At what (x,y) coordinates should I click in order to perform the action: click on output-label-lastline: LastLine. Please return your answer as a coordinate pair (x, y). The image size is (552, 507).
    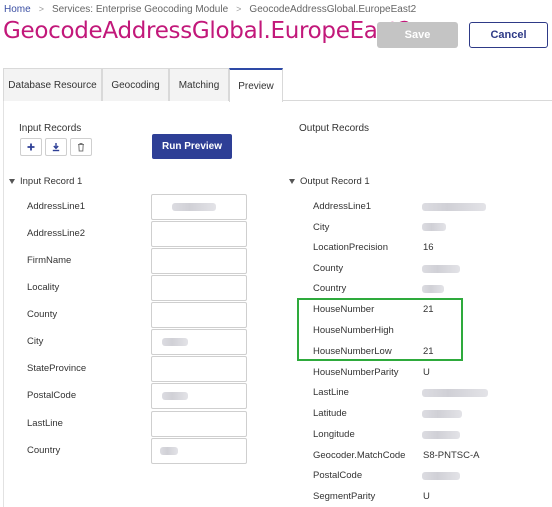
    Looking at the image, I should click on (331, 392).